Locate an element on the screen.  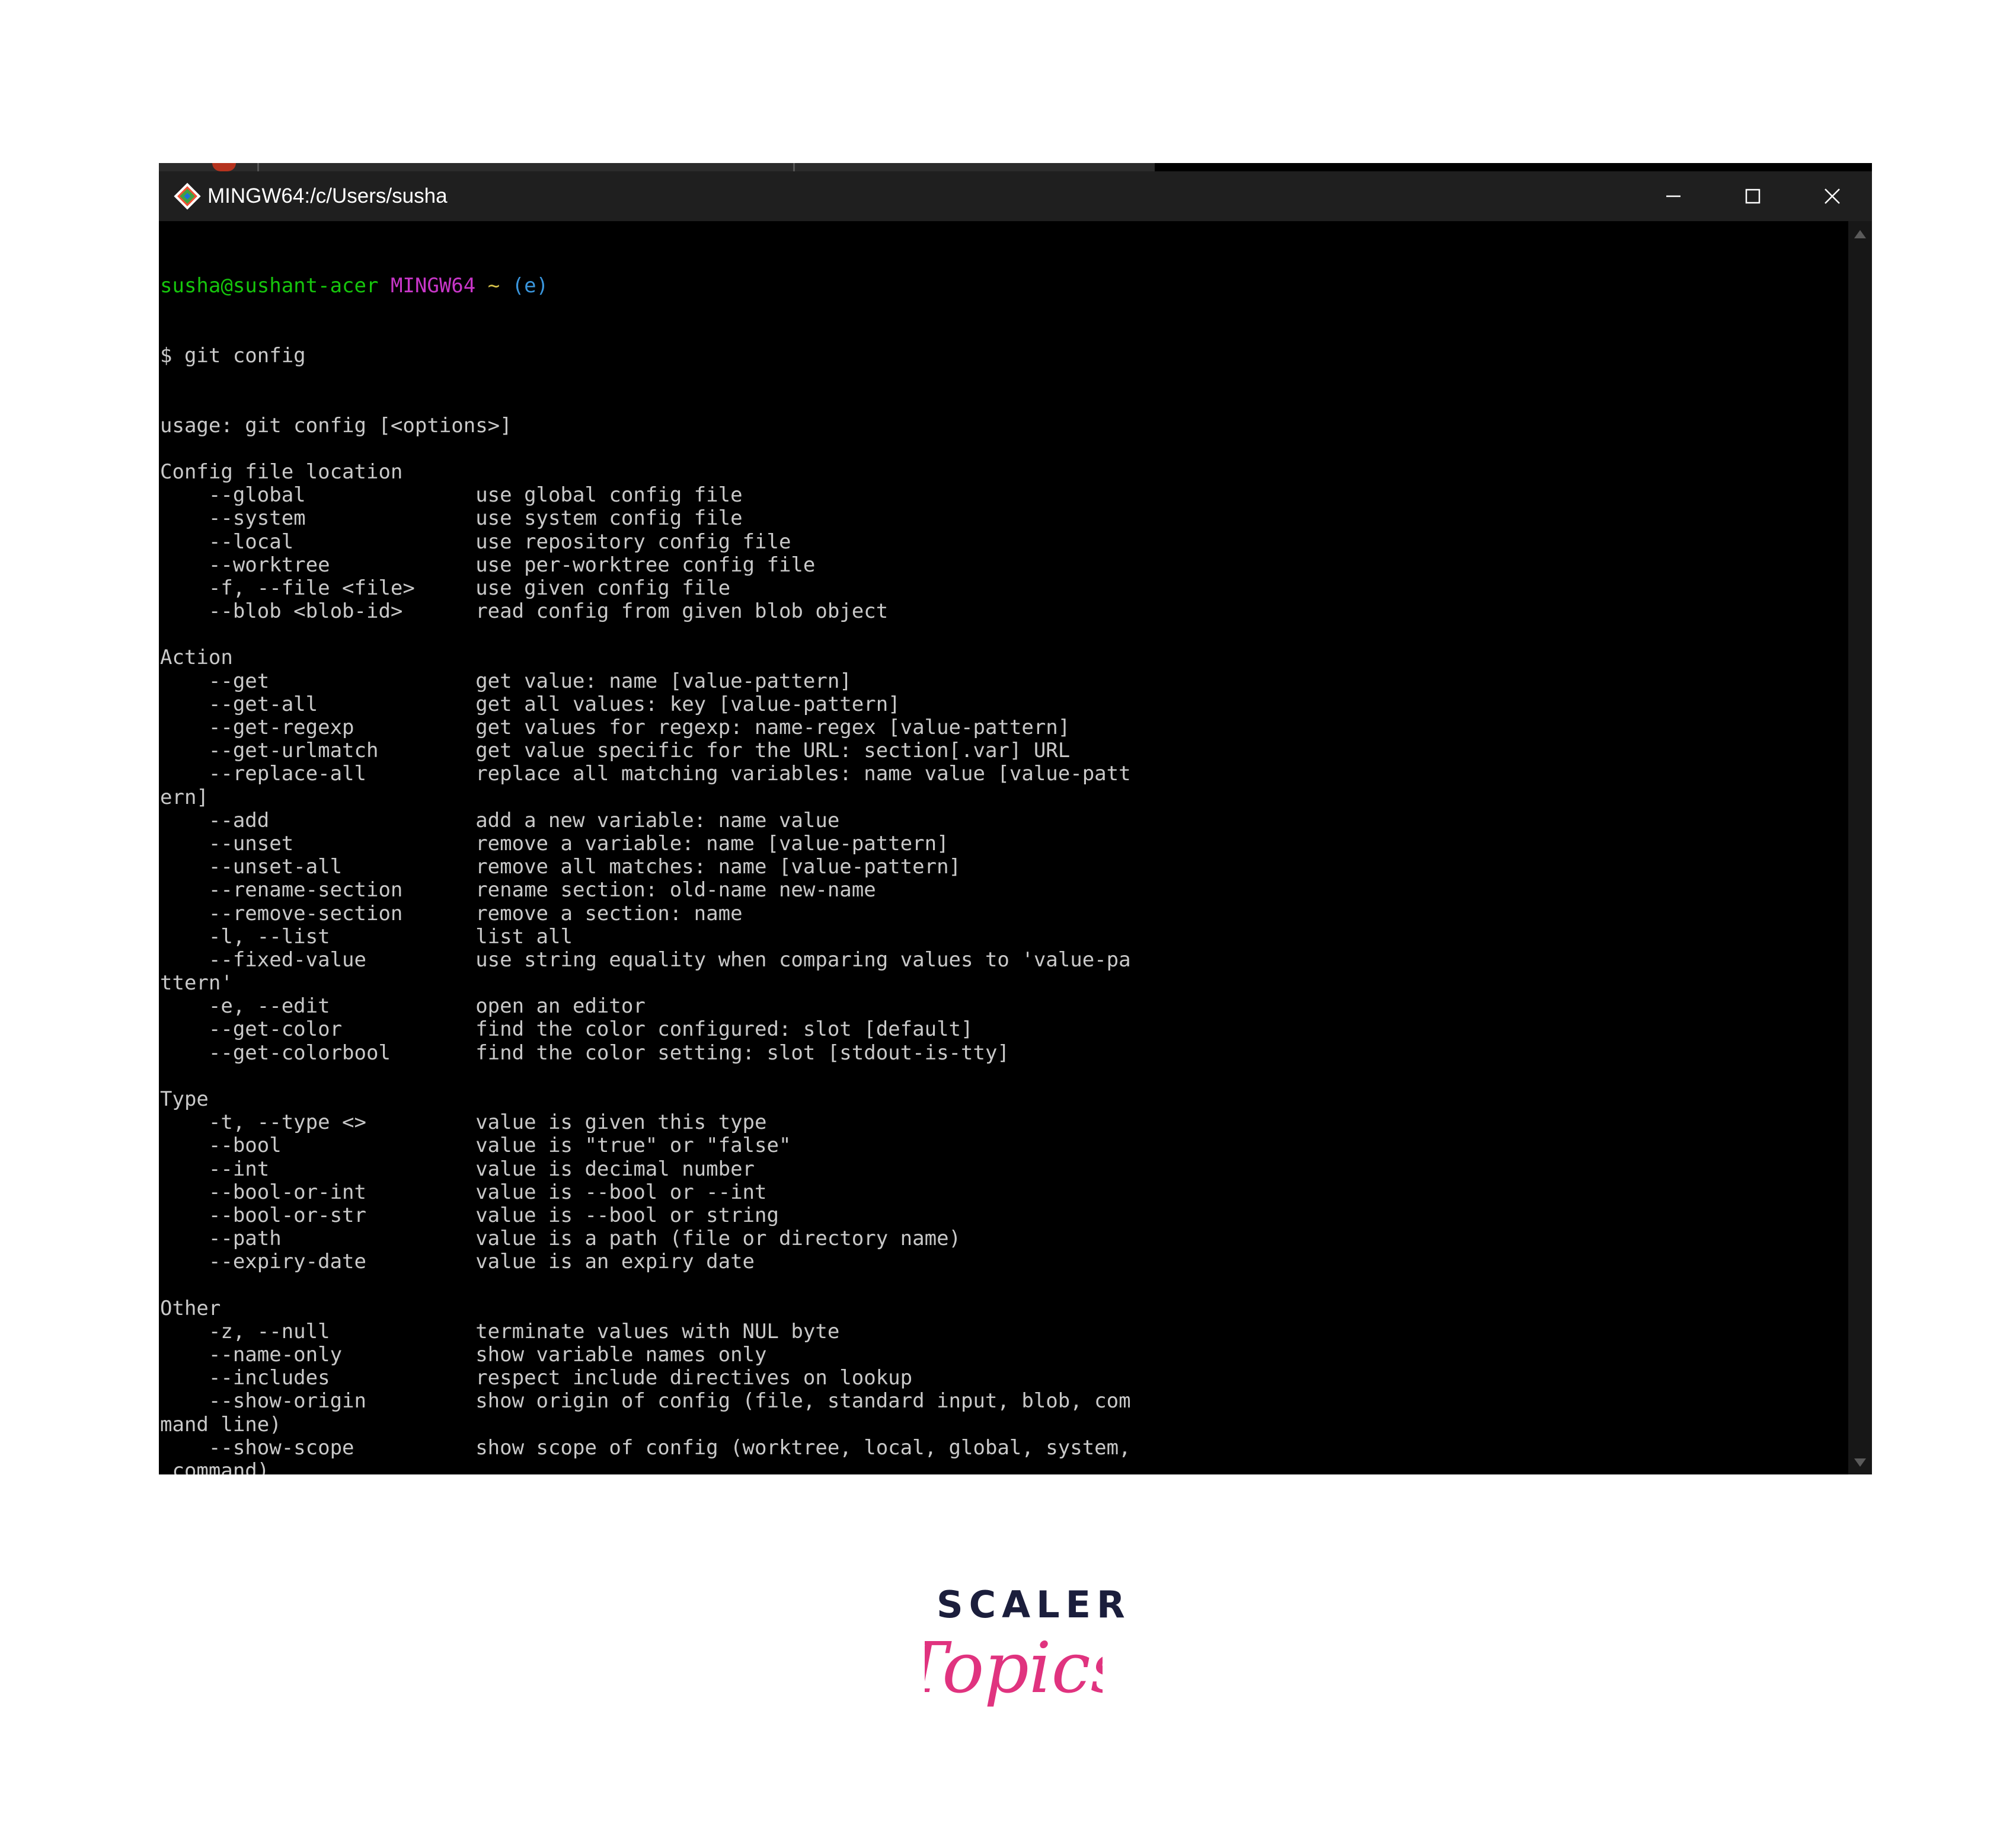
logo-script-text: Topics is located at coordinates (1014, 1668).